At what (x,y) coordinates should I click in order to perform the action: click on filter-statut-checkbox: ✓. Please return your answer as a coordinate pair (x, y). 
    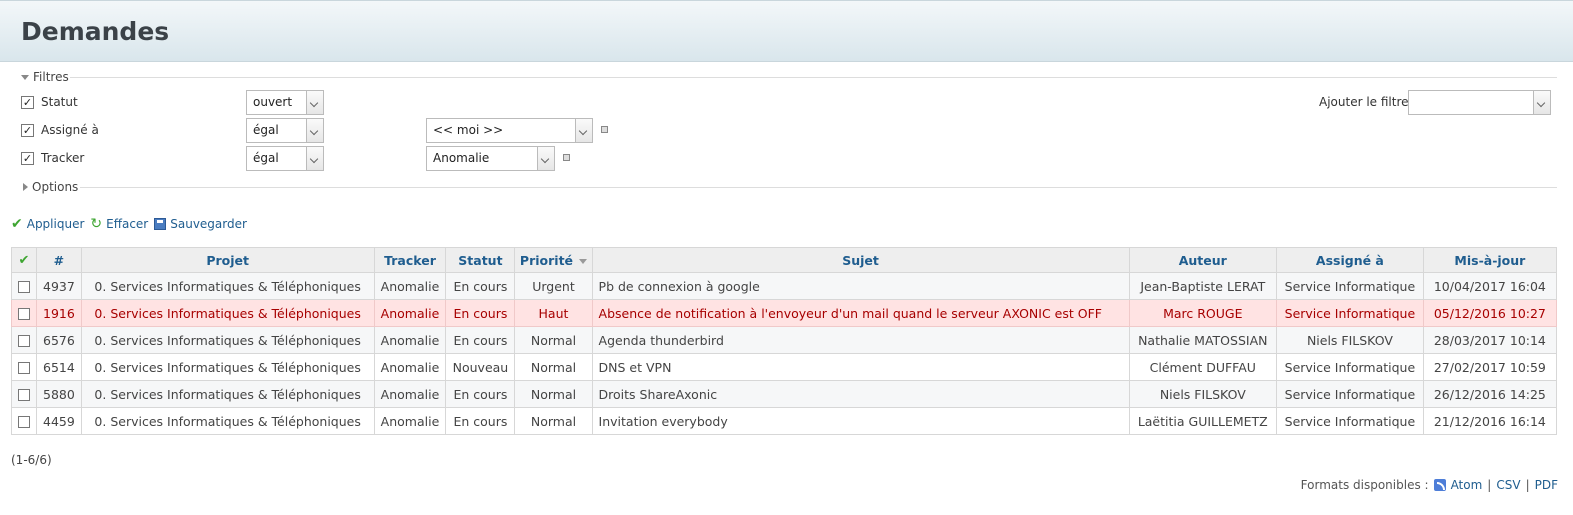
    Looking at the image, I should click on (27, 102).